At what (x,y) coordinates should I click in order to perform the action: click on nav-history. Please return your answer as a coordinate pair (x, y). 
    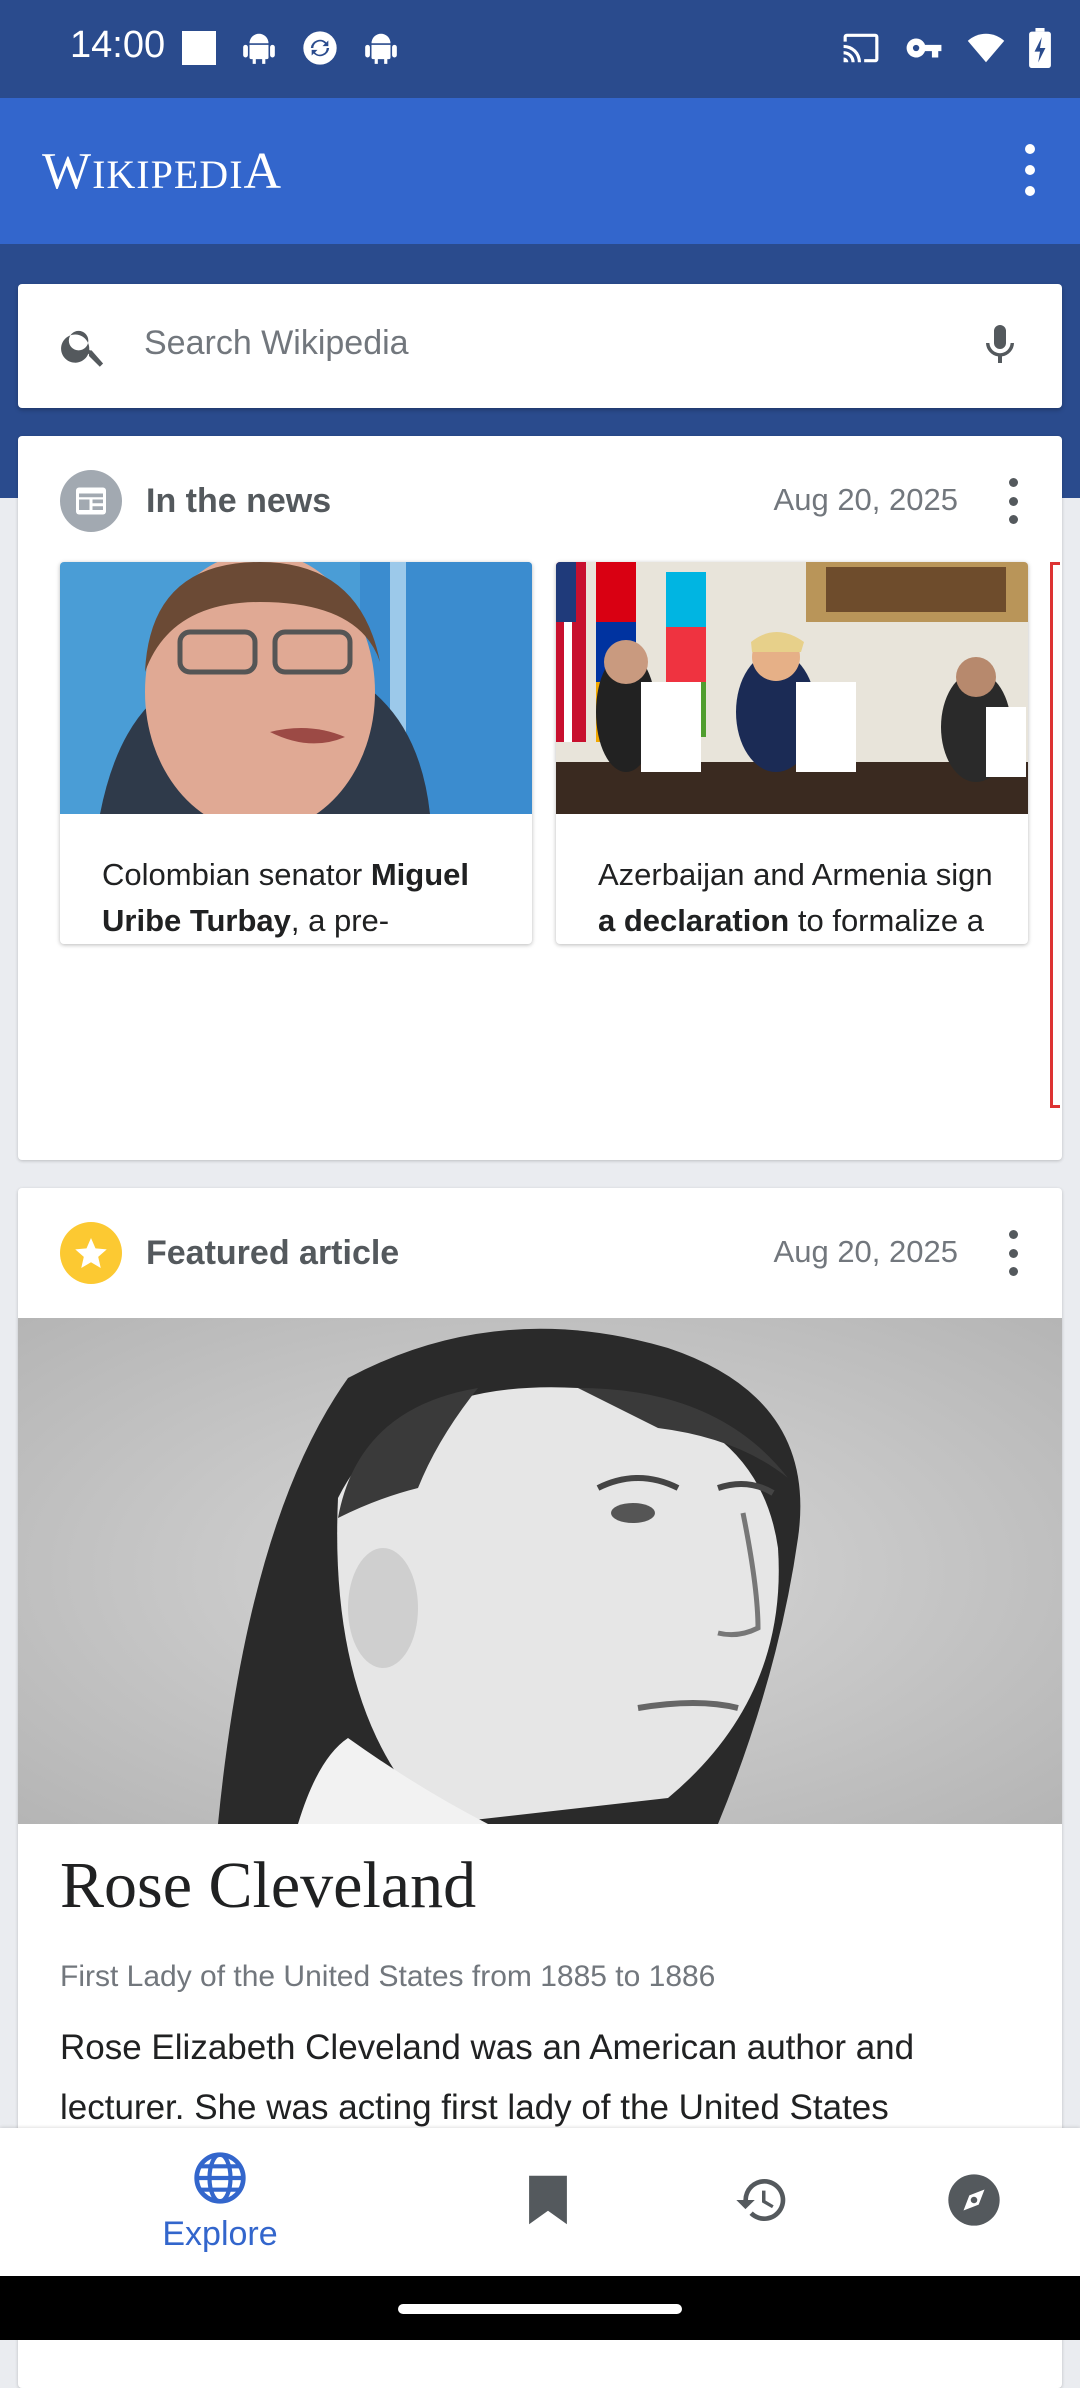
    Looking at the image, I should click on (762, 2202).